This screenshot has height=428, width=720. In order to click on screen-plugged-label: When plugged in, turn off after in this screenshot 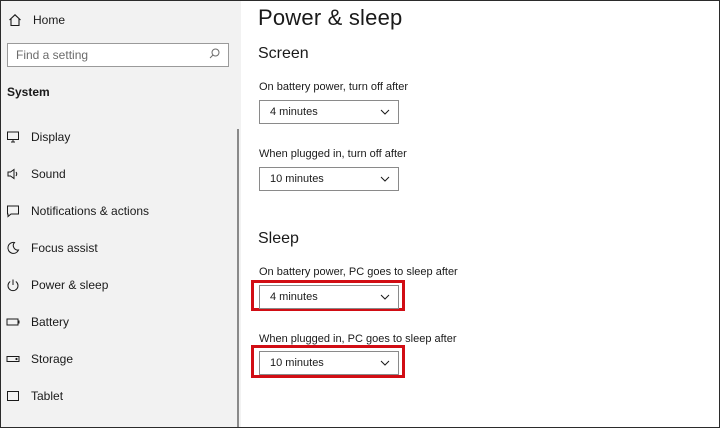, I will do `click(333, 154)`.